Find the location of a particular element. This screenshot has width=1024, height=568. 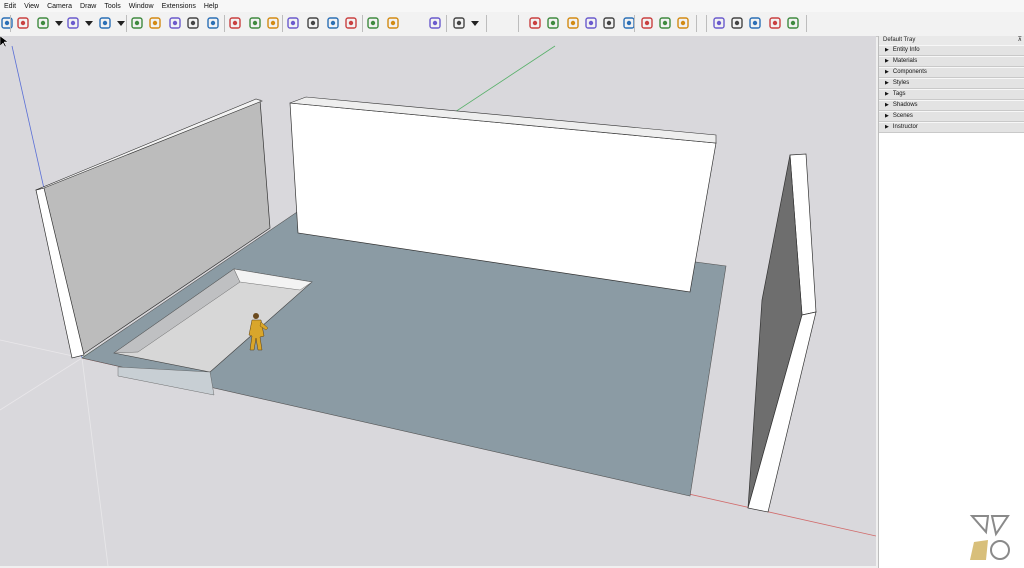

position-camera-tool-icon is located at coordinates (553, 23).